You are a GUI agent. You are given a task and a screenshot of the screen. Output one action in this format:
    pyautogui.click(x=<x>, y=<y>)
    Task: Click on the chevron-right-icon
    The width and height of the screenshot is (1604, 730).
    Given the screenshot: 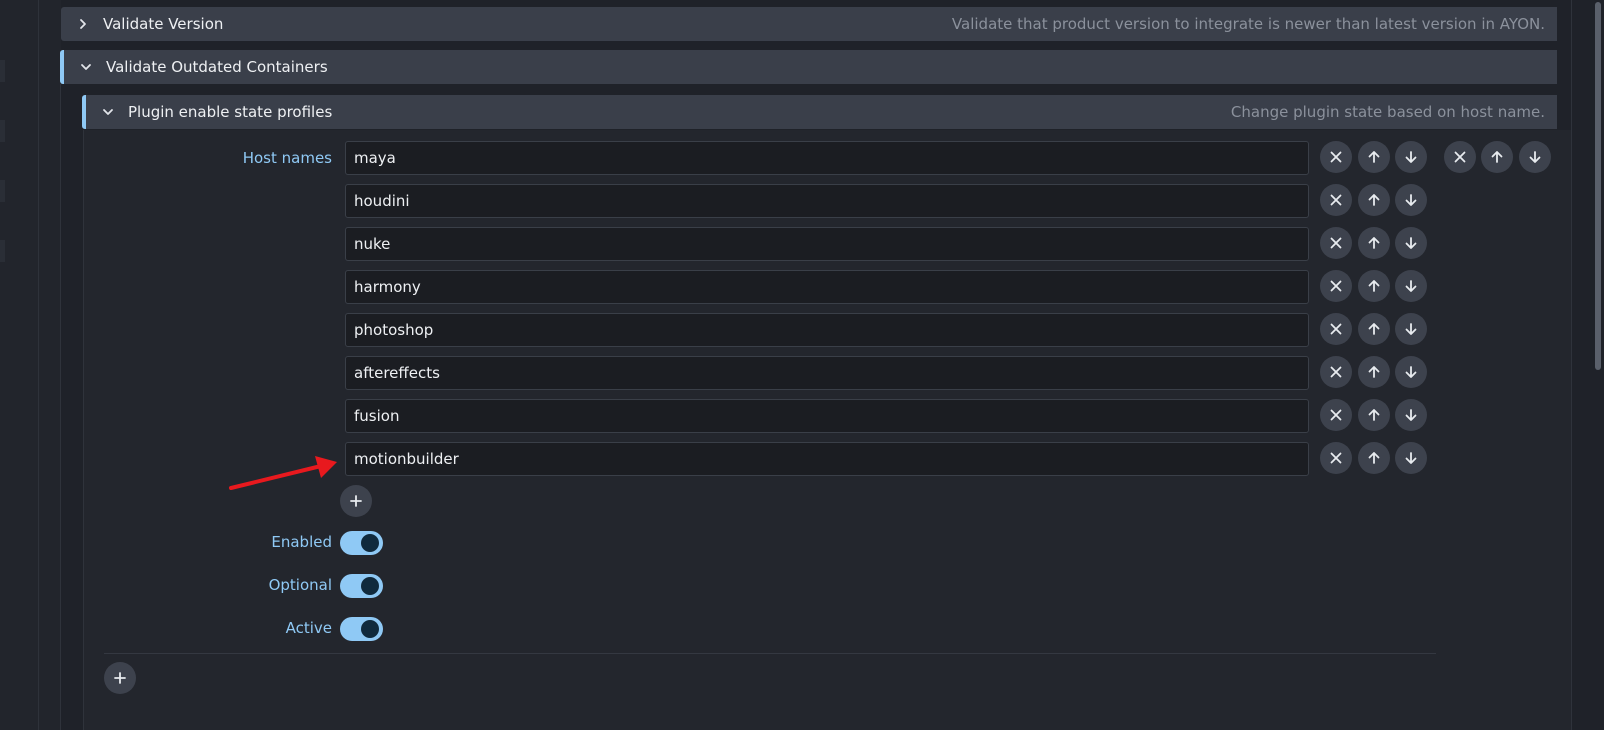 What is the action you would take?
    pyautogui.click(x=83, y=24)
    